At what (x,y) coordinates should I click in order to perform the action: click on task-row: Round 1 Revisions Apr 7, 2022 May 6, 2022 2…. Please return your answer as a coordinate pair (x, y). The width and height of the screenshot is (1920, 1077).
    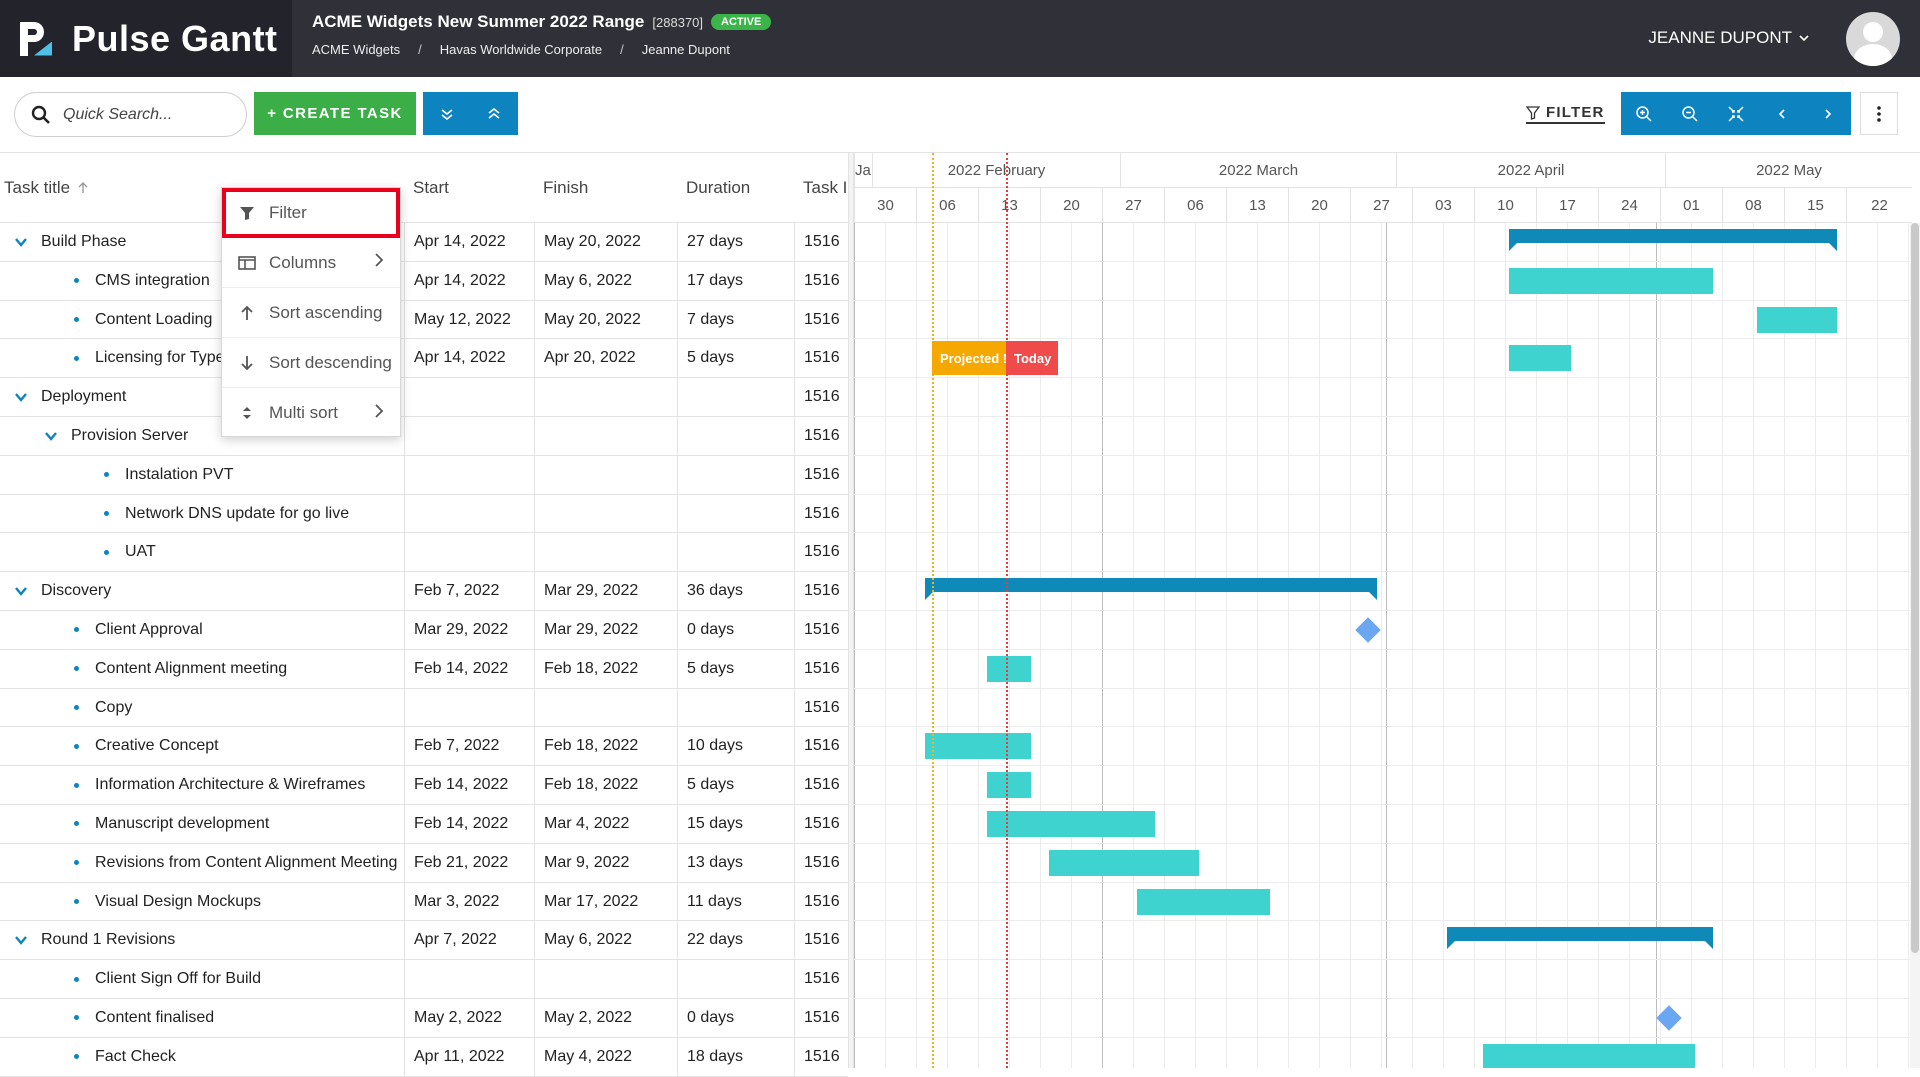
    Looking at the image, I should click on (424, 941).